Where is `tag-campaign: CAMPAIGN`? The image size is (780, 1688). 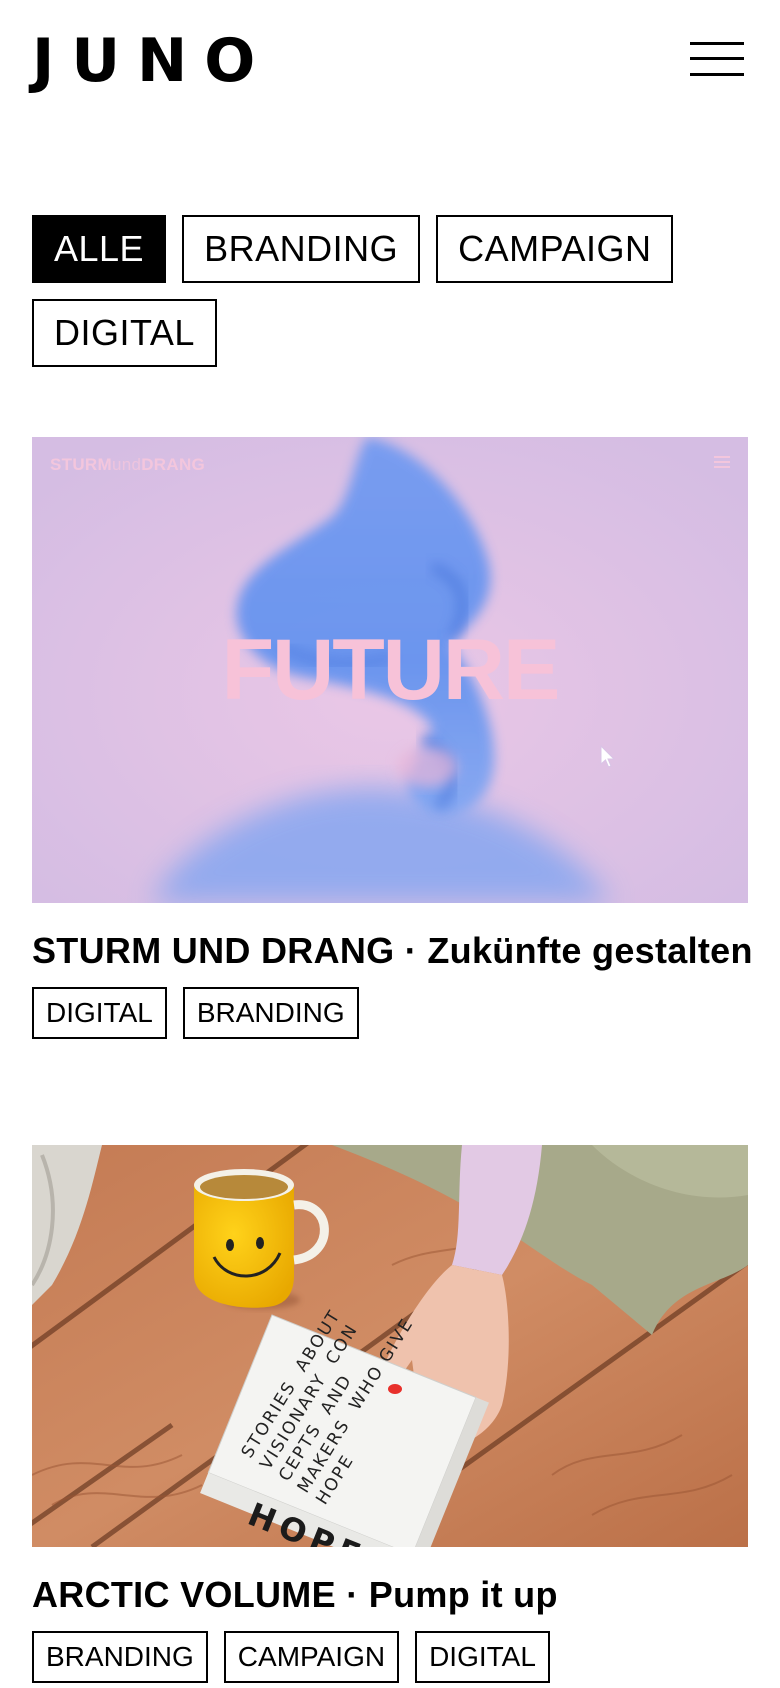
tag-campaign: CAMPAIGN is located at coordinates (311, 1657).